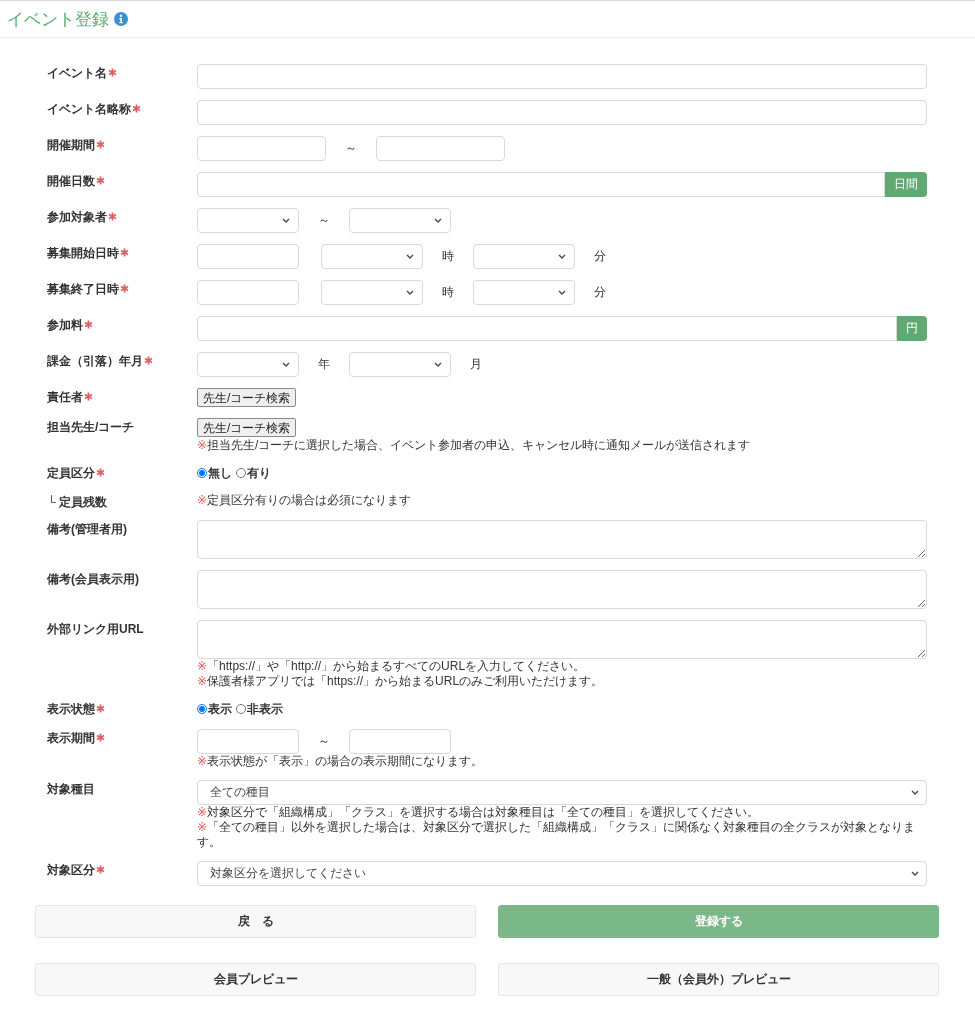 The width and height of the screenshot is (975, 1024). What do you see at coordinates (89, 109) in the screenshot?
I see `field-label: イベント名略称` at bounding box center [89, 109].